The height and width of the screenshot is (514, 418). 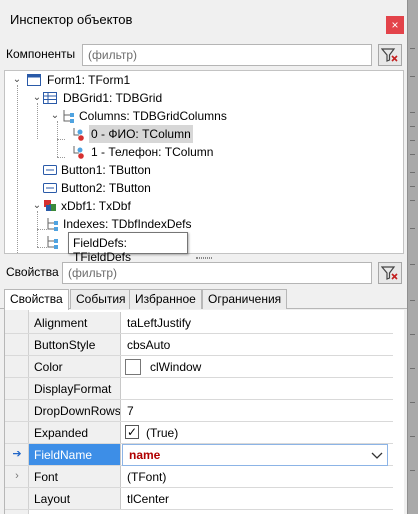 I want to click on fieldname-combo-box: name, so click(x=255, y=455).